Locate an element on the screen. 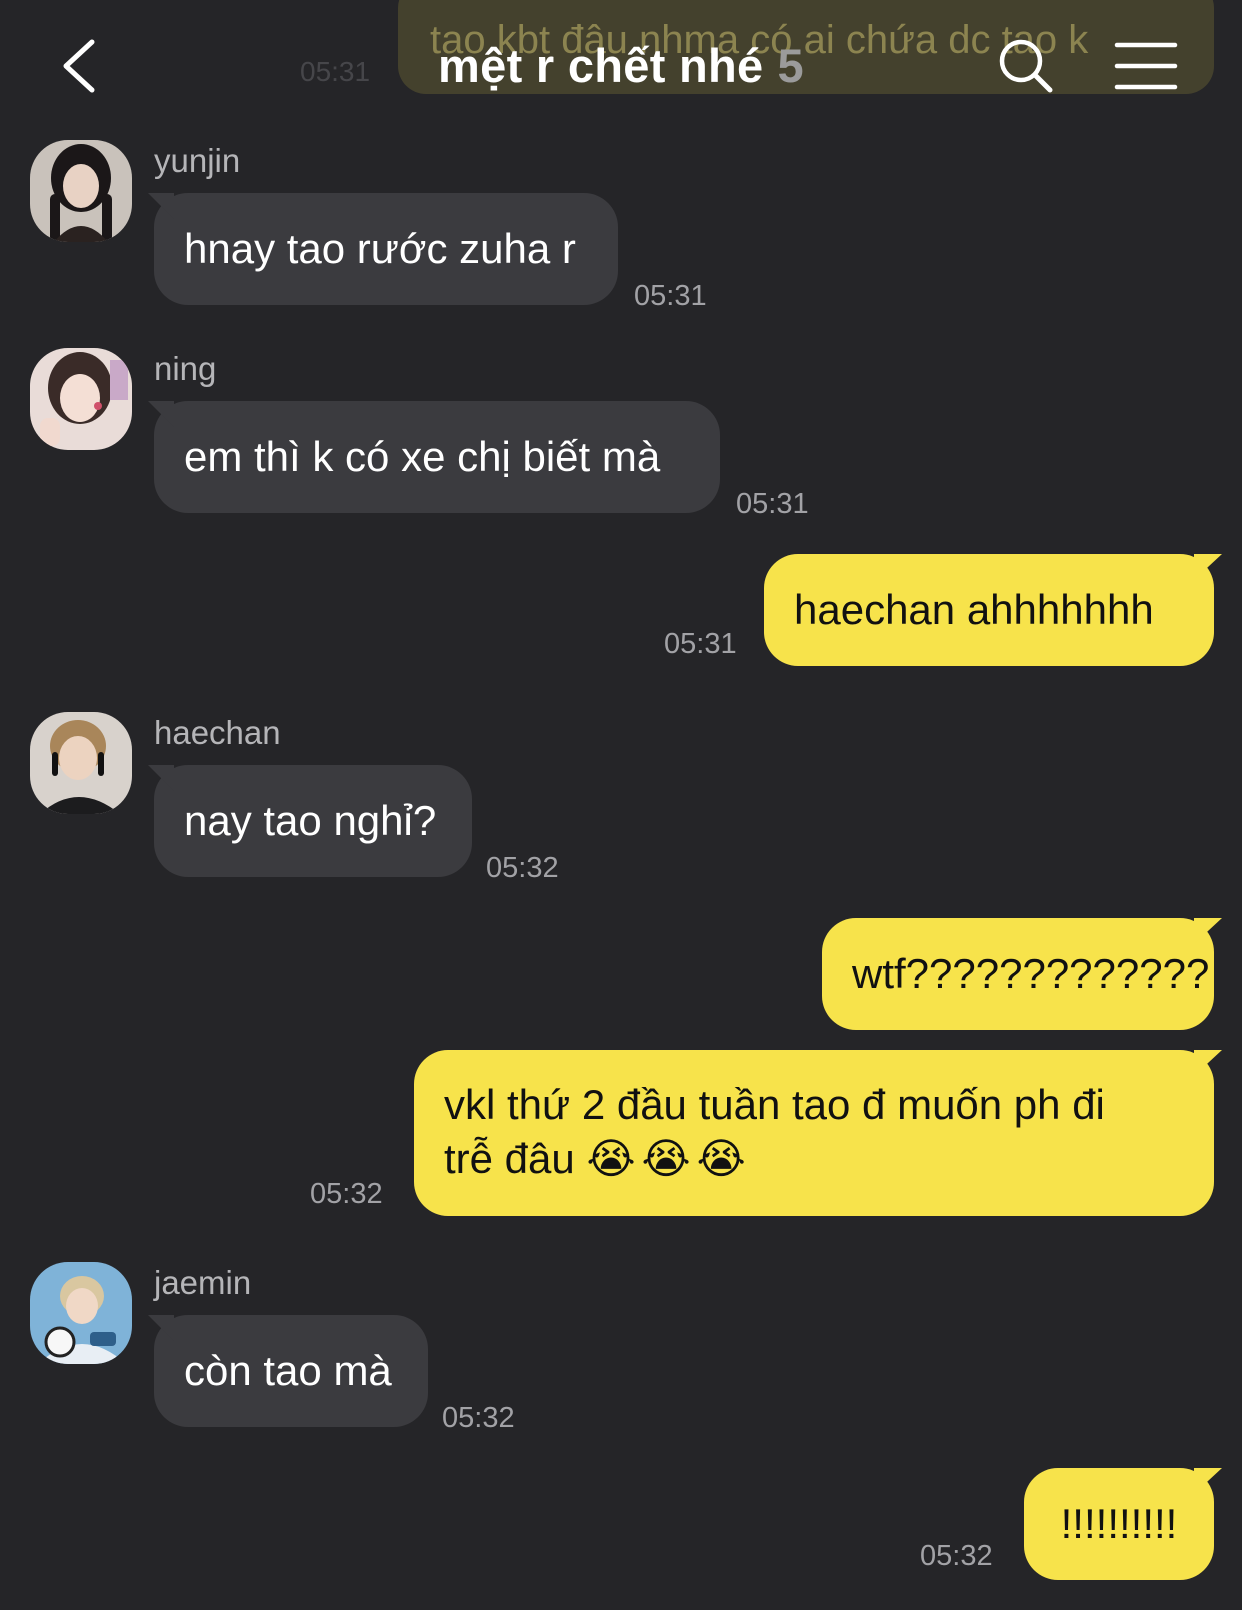 Image resolution: width=1242 pixels, height=1610 pixels. message-bubble-outgoing: wtf????????????? is located at coordinates (1018, 974).